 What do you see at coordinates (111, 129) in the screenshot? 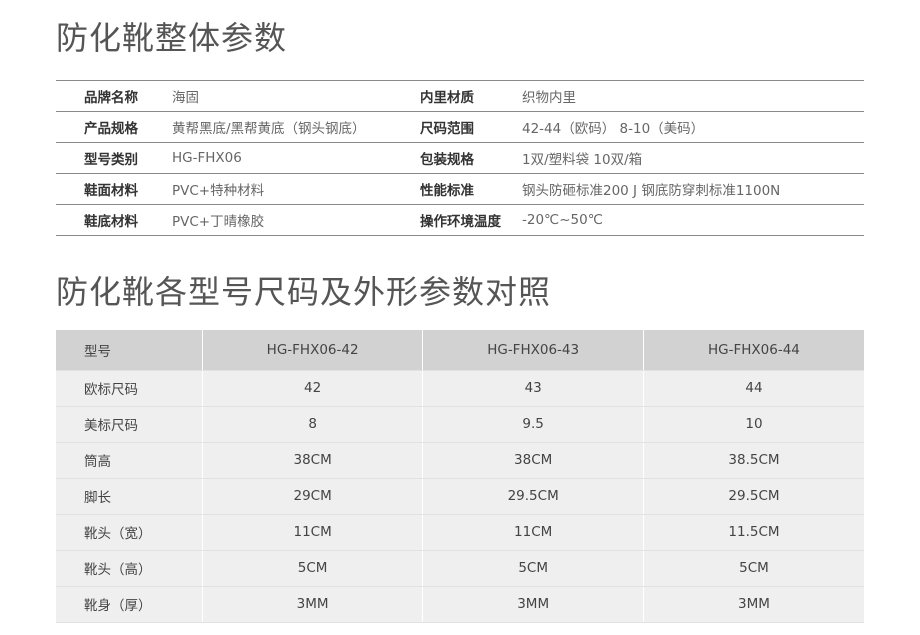
I see `spec-label: 产品规格` at bounding box center [111, 129].